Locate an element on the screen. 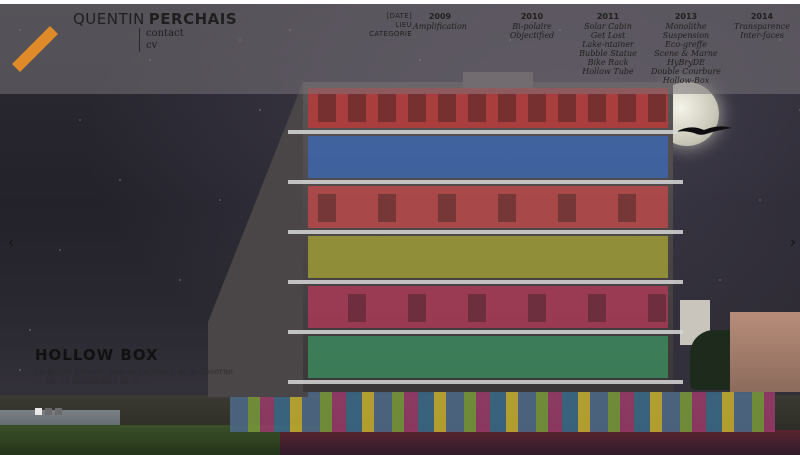 Image resolution: width=800 pixels, height=455 pixels. year-heading: 2011 is located at coordinates (608, 16).